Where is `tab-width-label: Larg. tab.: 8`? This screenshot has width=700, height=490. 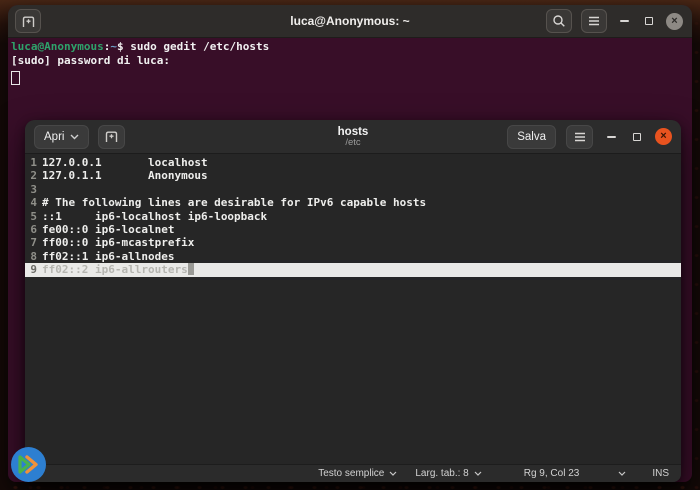
tab-width-label: Larg. tab.: 8 is located at coordinates (442, 473).